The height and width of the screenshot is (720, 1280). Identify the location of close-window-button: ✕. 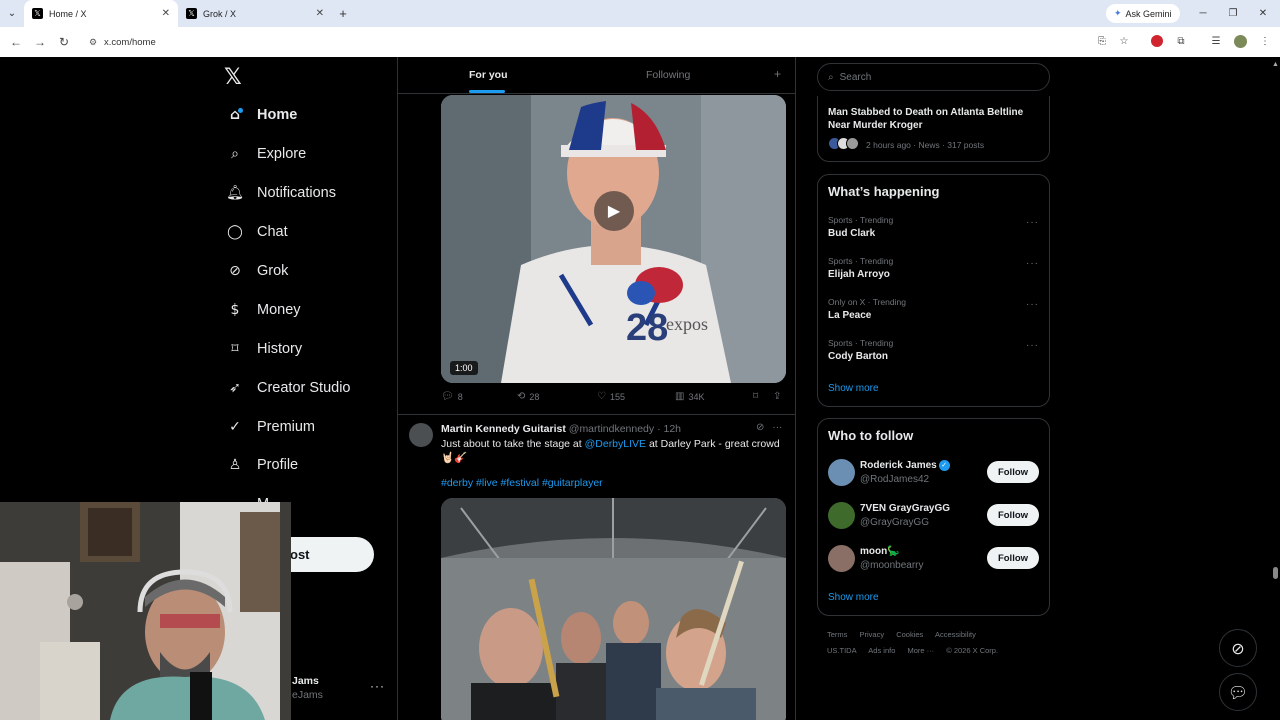
(1263, 13).